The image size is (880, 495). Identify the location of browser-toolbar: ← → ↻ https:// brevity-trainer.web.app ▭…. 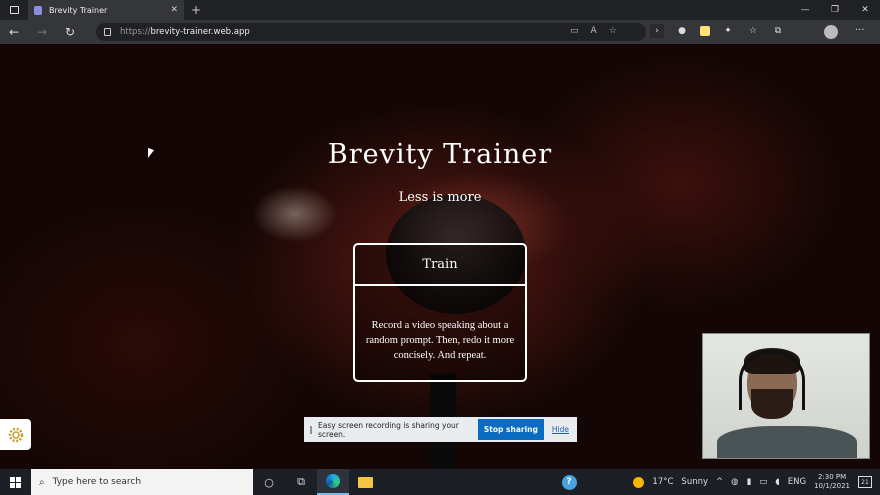
(440, 32).